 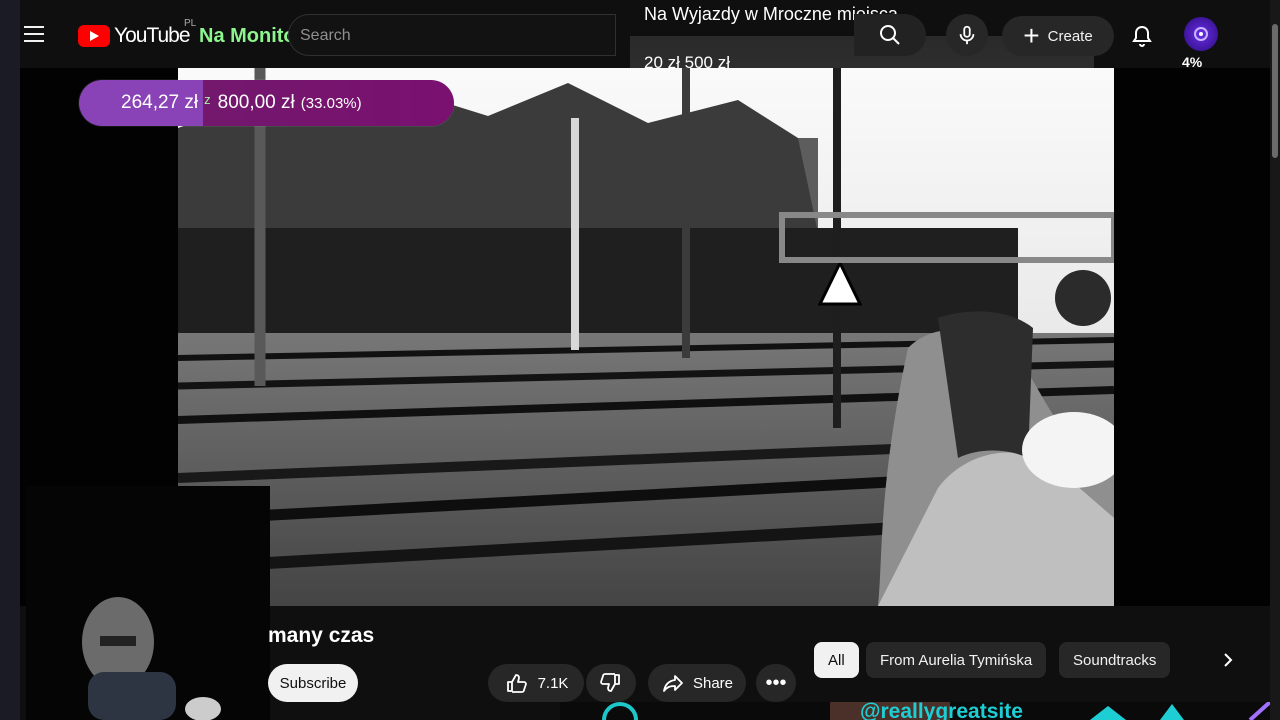 What do you see at coordinates (836, 660) in the screenshot?
I see `chip-all: All` at bounding box center [836, 660].